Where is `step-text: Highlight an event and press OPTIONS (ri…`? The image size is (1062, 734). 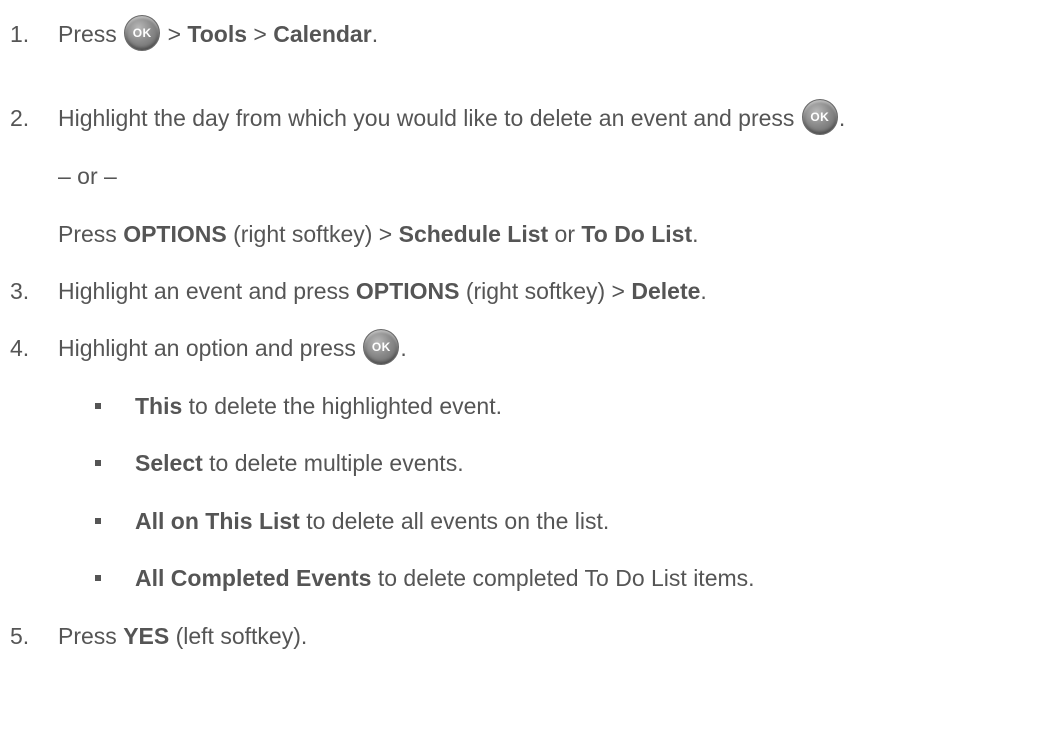 step-text: Highlight an event and press OPTIONS (ri… is located at coordinates (382, 291).